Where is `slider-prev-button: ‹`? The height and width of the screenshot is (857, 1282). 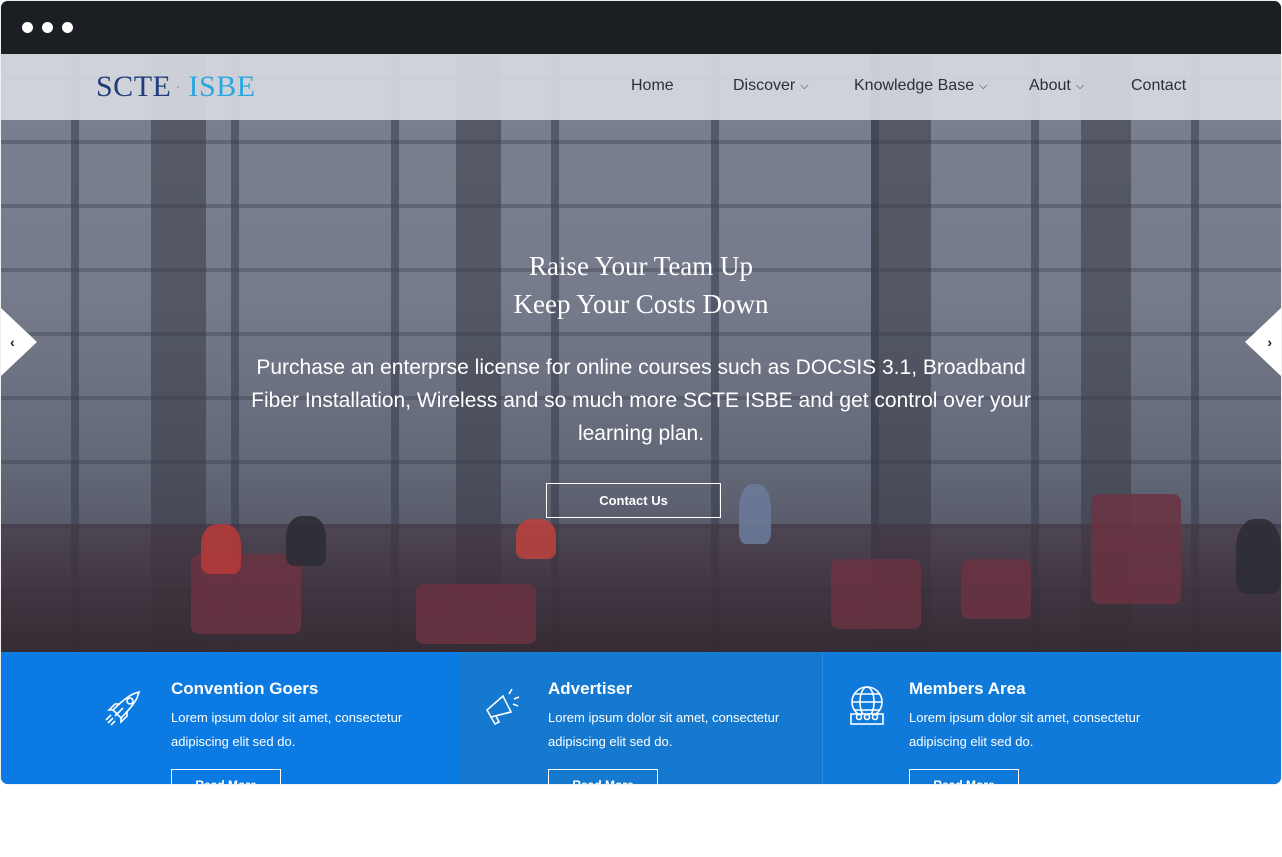
slider-prev-button: ‹ is located at coordinates (19, 342).